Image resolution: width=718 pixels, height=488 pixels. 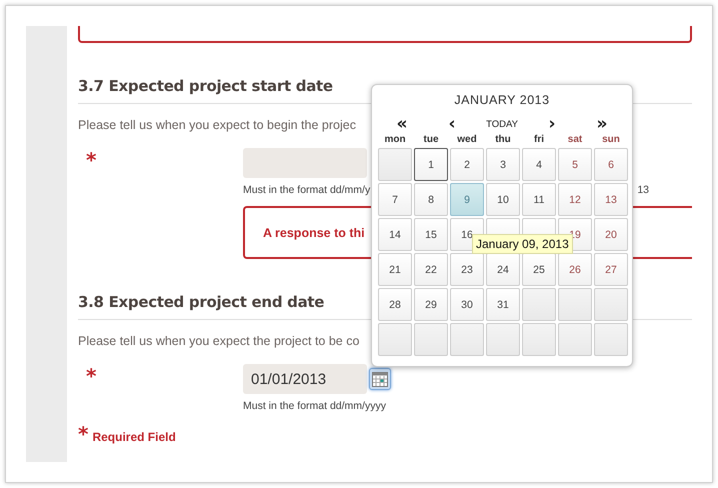 What do you see at coordinates (643, 190) in the screenshot?
I see `hint-text: 13` at bounding box center [643, 190].